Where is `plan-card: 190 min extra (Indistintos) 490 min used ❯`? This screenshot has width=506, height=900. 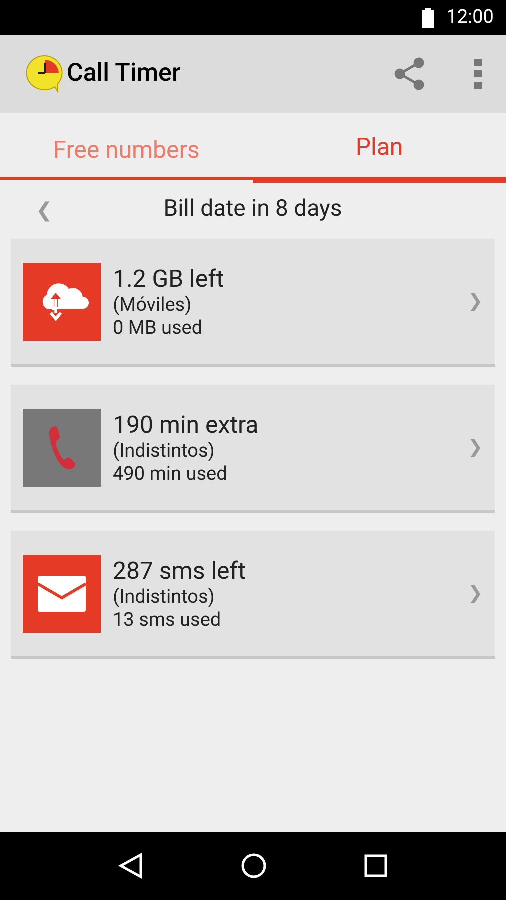 plan-card: 190 min extra (Indistintos) 490 min used ❯ is located at coordinates (253, 449).